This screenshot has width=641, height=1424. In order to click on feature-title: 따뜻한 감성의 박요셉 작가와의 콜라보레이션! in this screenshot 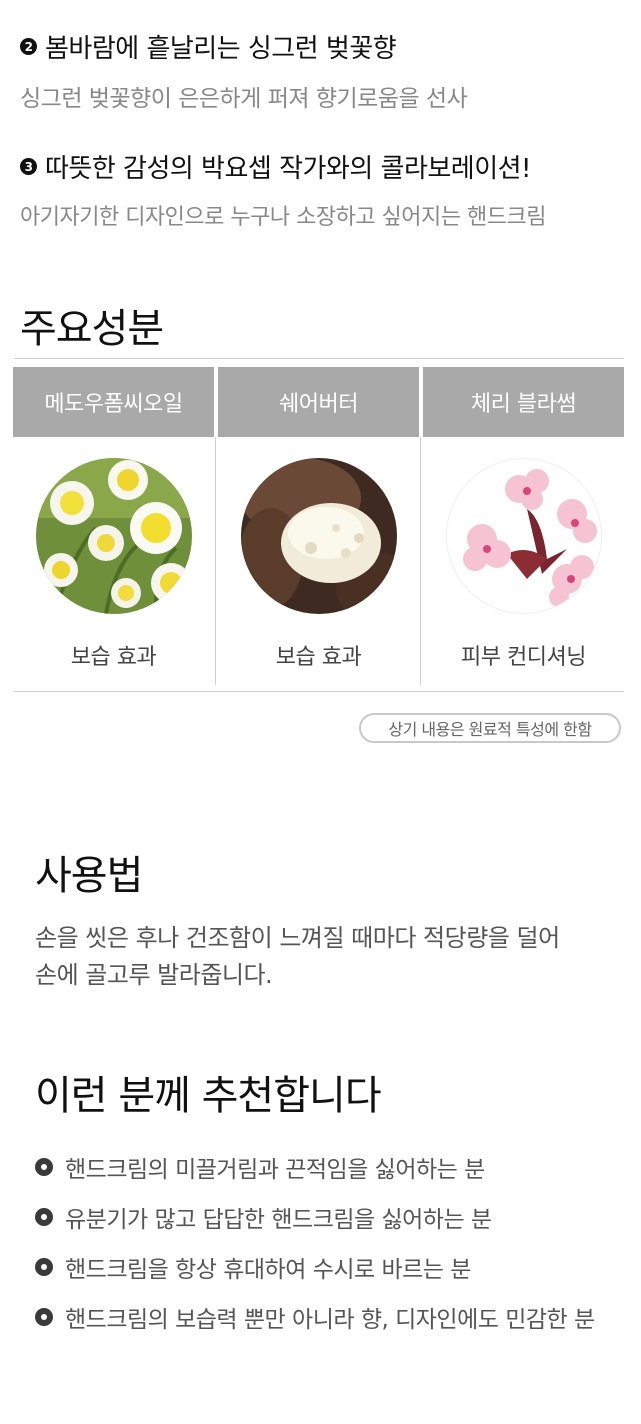, I will do `click(288, 169)`.